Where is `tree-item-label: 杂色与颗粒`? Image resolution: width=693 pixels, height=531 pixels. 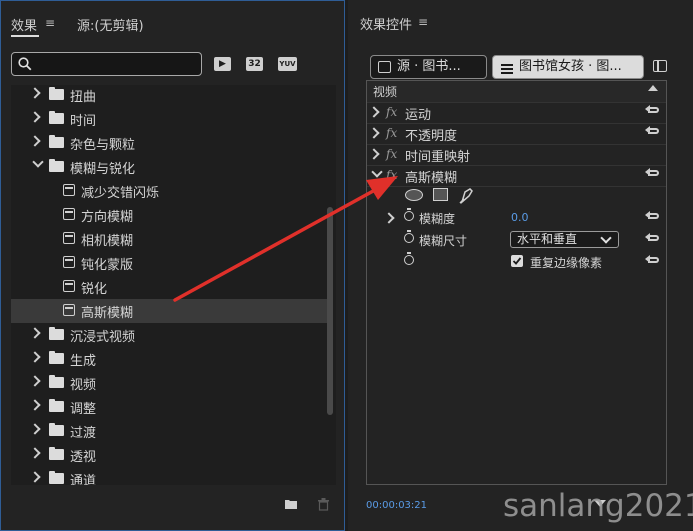
tree-item-label: 杂色与颗粒 is located at coordinates (103, 145).